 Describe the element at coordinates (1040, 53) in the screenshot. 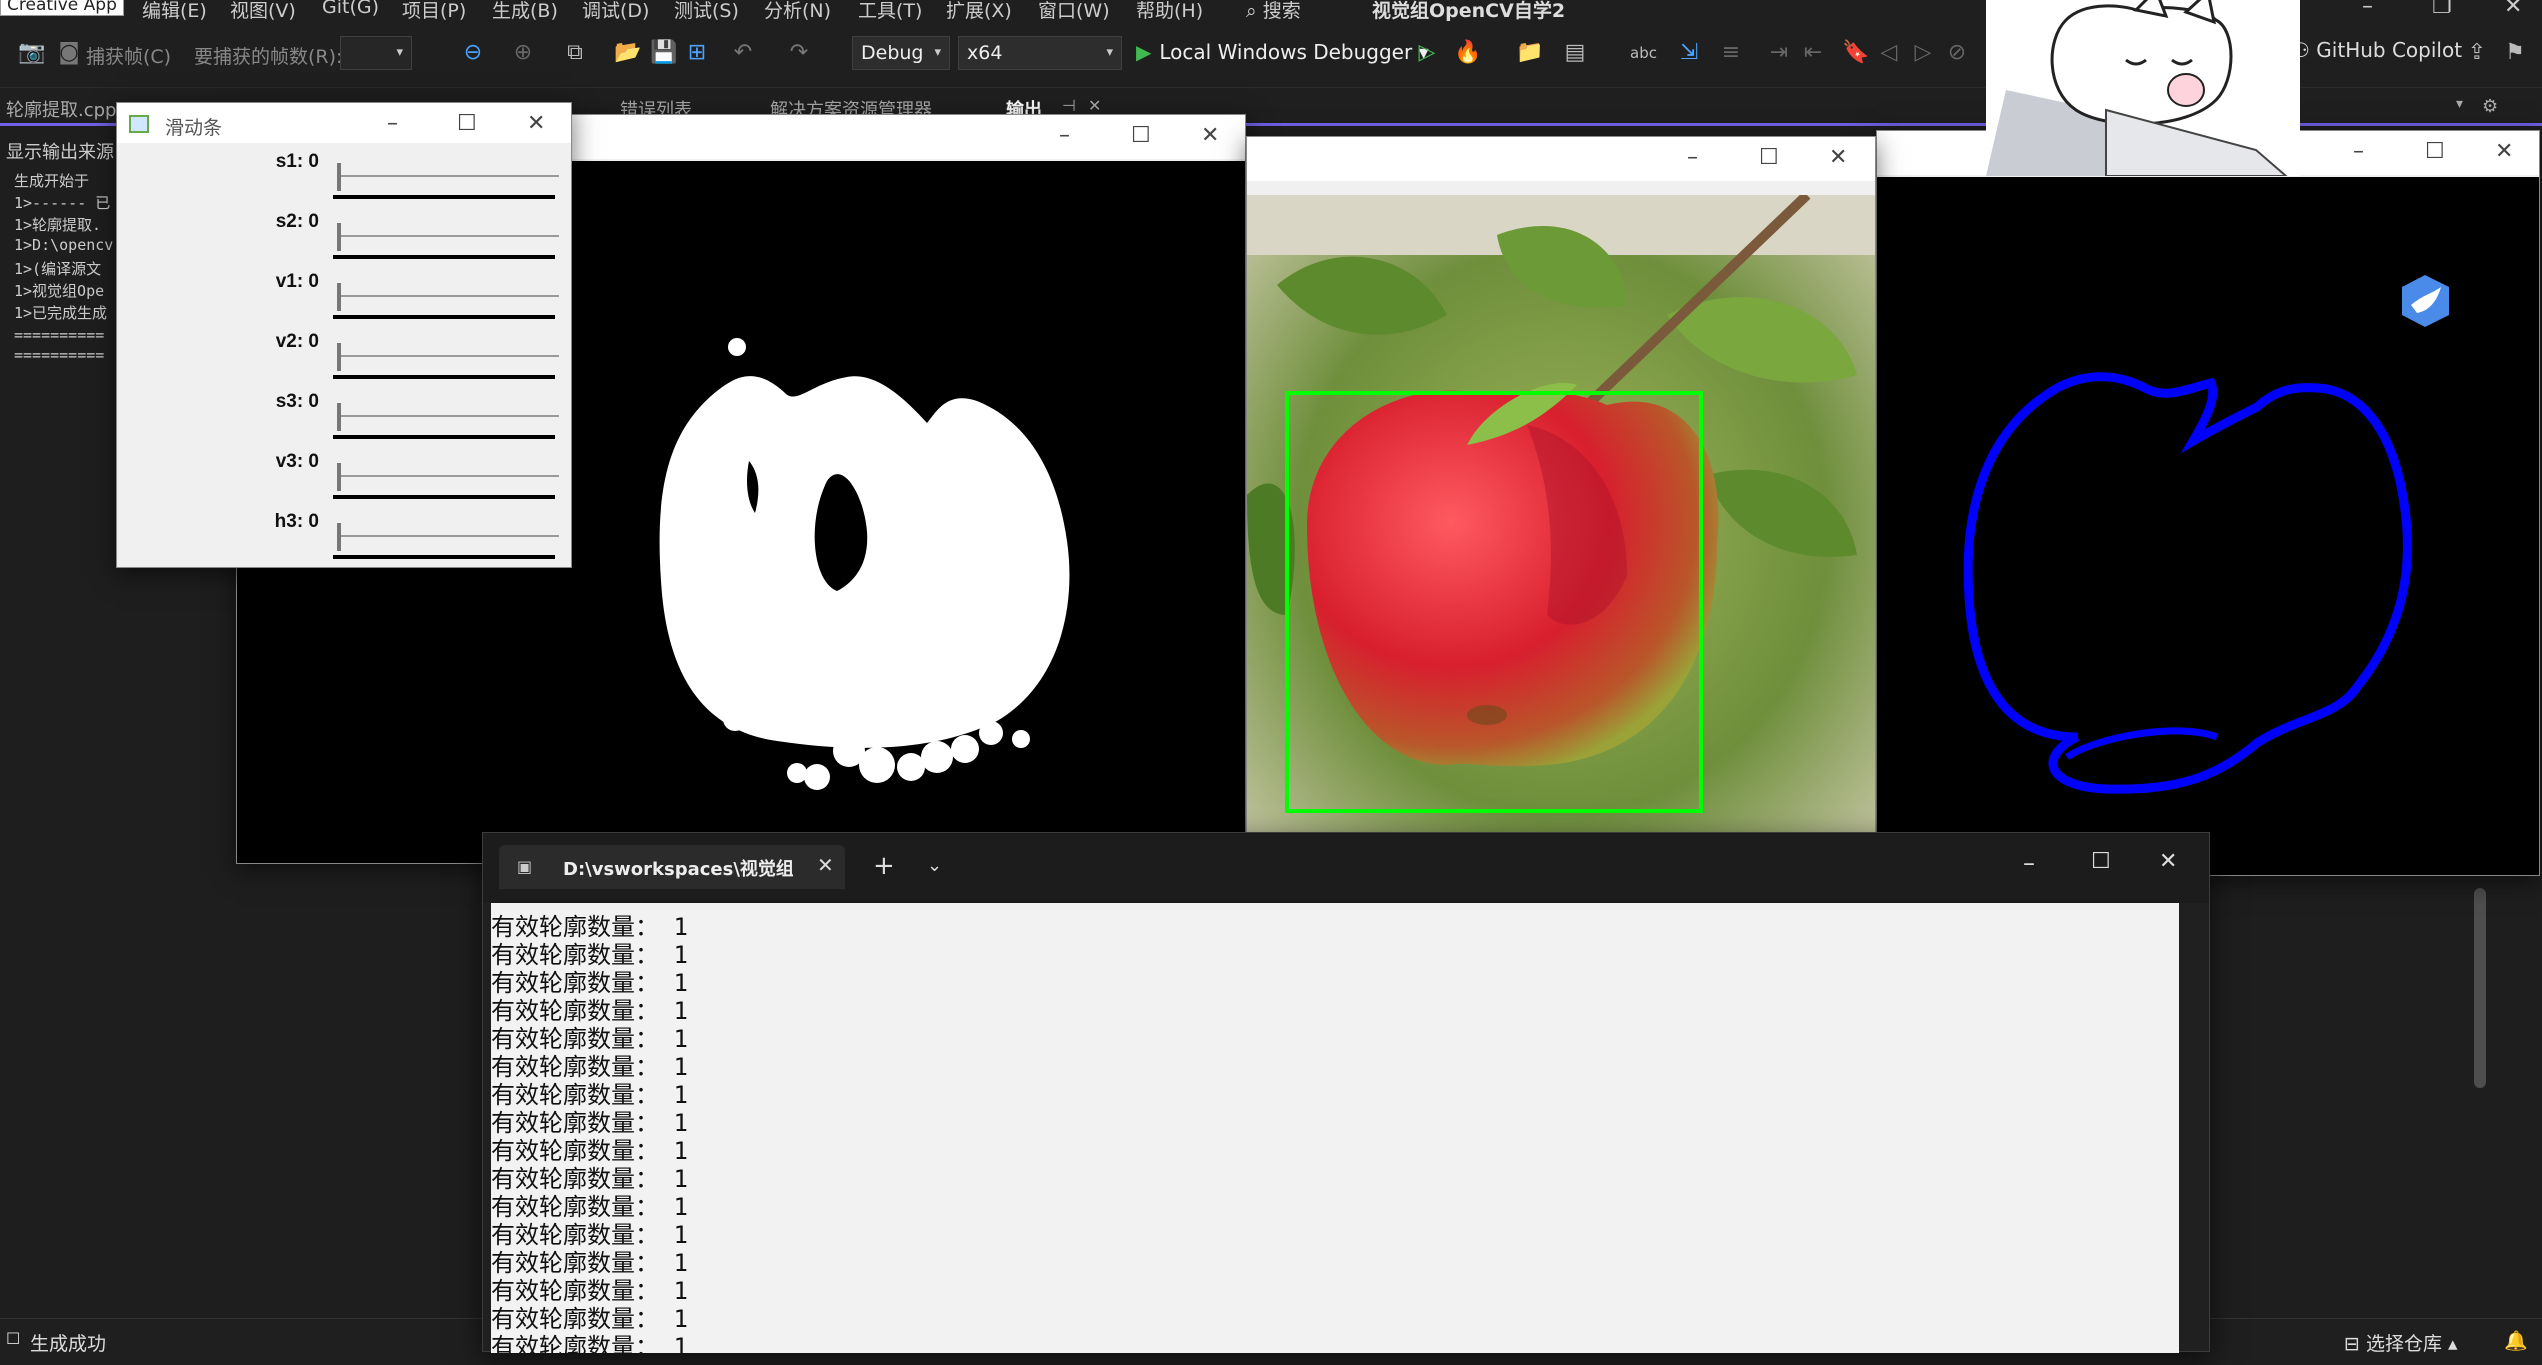

I see `platform-combo: x64 ▾` at that location.